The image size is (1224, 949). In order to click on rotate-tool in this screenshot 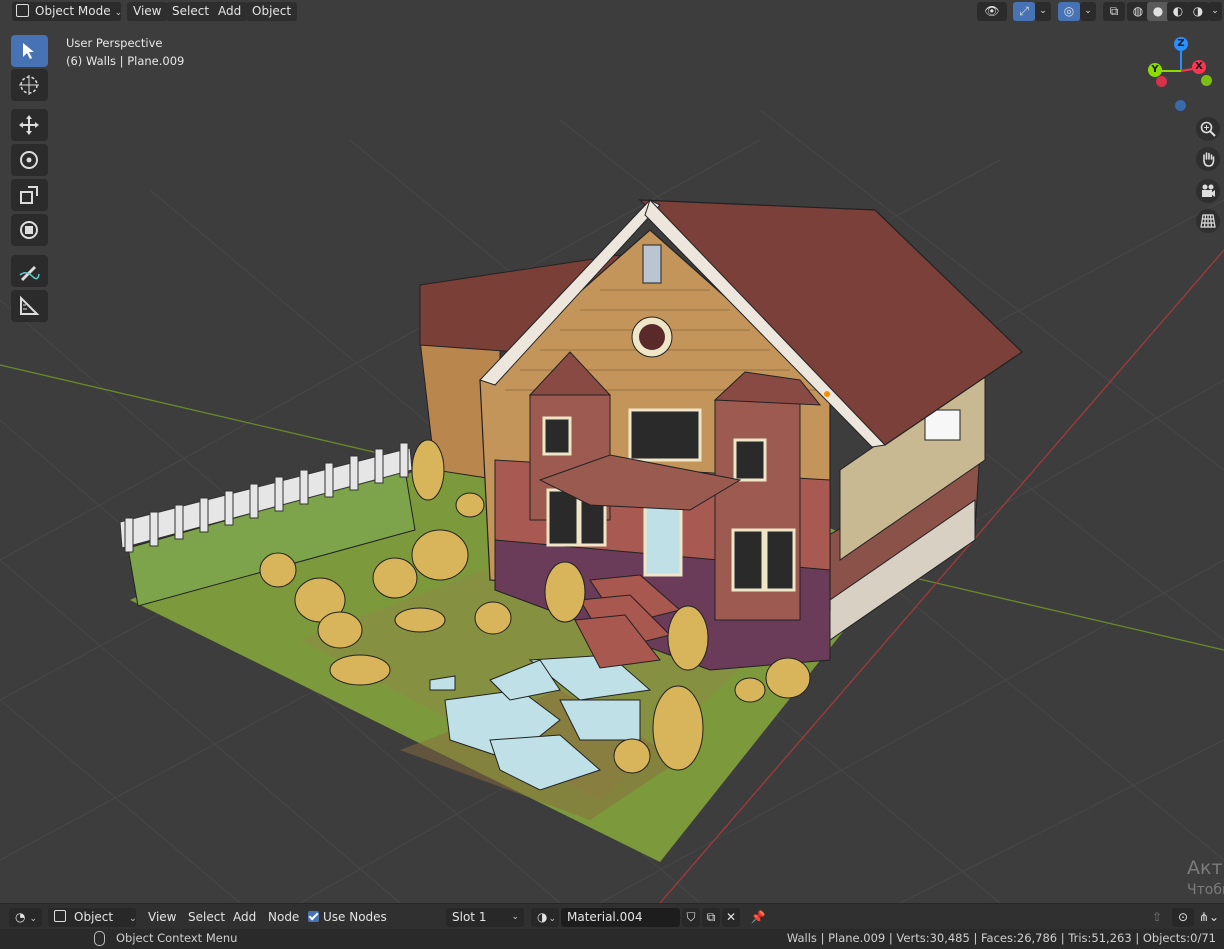, I will do `click(29, 160)`.